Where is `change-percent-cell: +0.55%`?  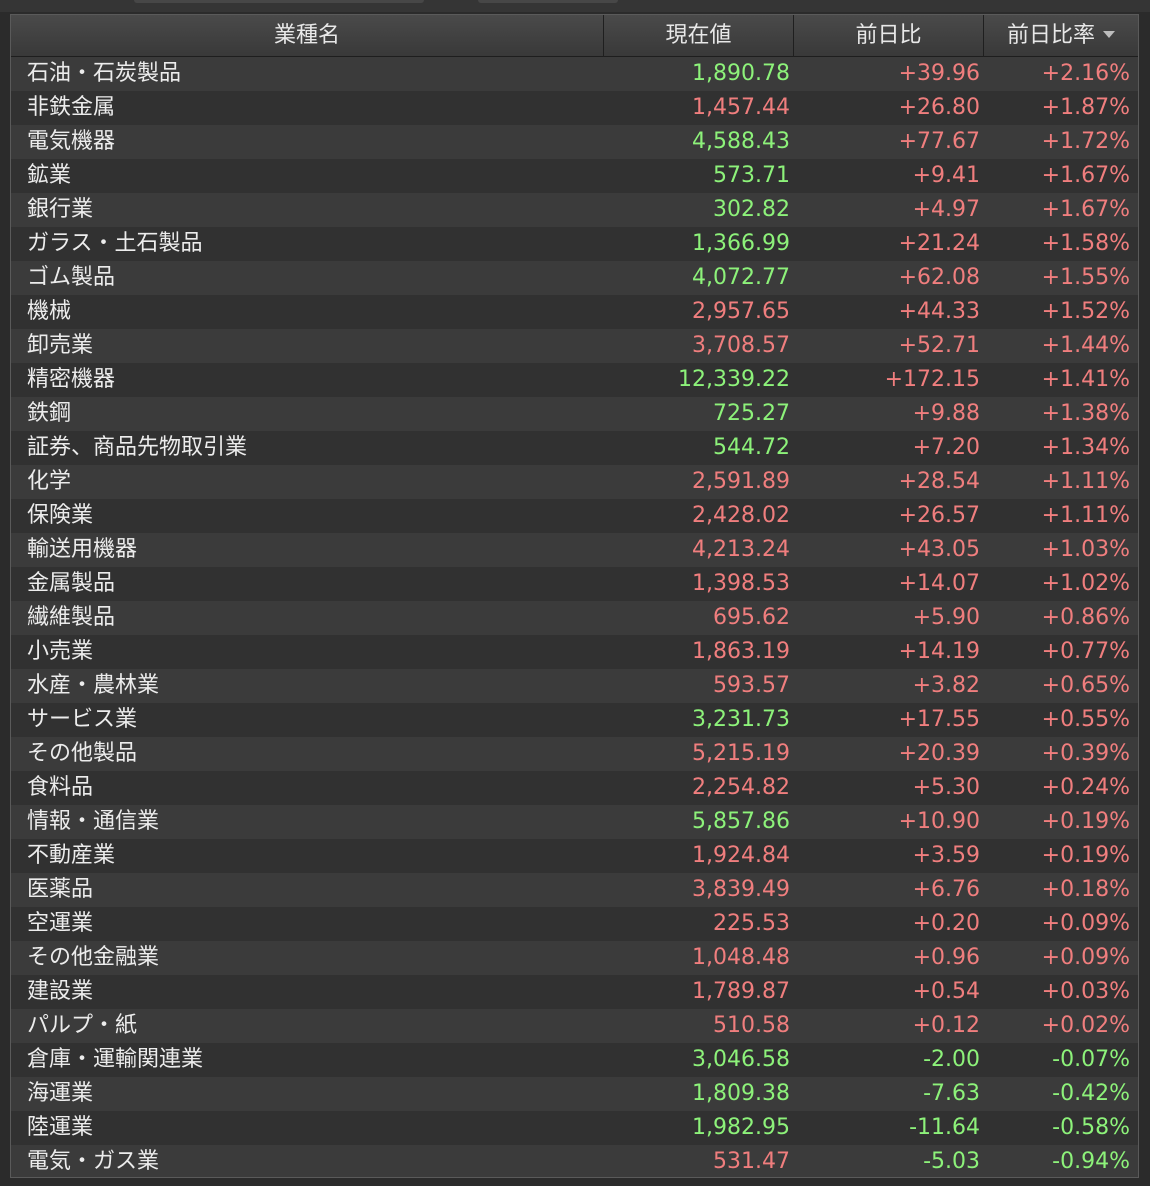 change-percent-cell: +0.55% is located at coordinates (1085, 719).